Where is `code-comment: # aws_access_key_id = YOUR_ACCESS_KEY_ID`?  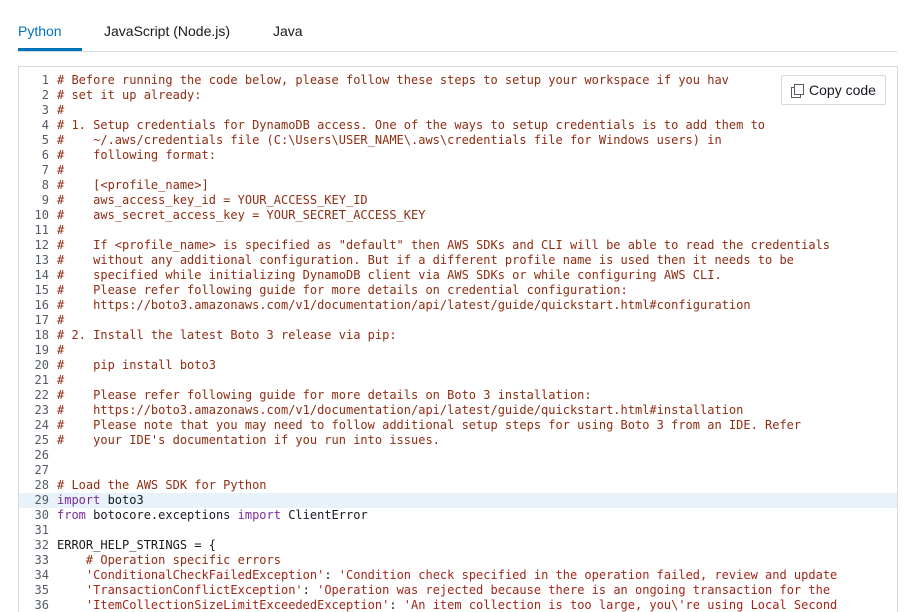
code-comment: # aws_access_key_id = YOUR_ACCESS_KEY_ID is located at coordinates (212, 200).